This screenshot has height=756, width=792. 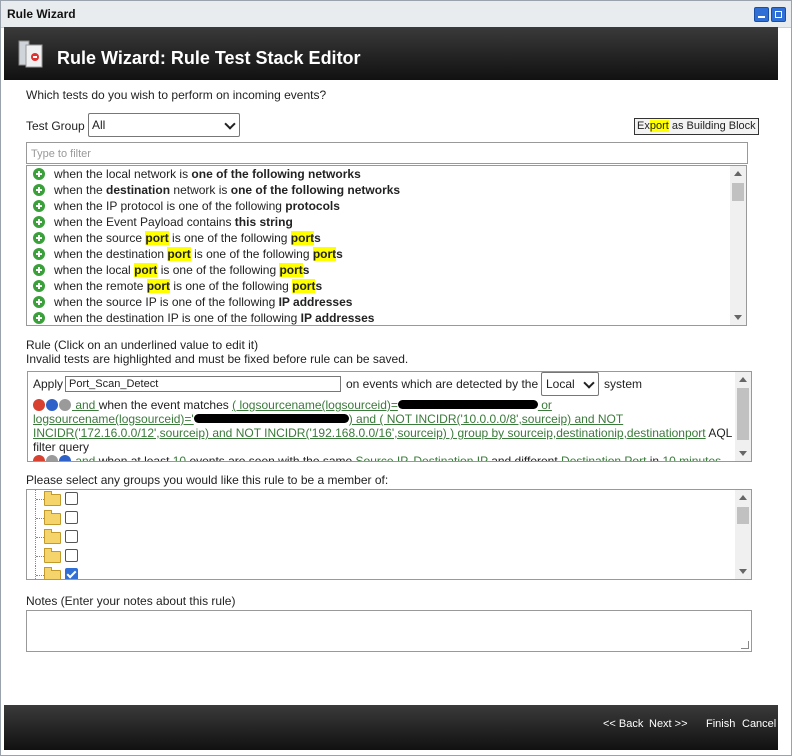 What do you see at coordinates (203, 384) in the screenshot?
I see `rule-name-input: Port_Scan_Detect` at bounding box center [203, 384].